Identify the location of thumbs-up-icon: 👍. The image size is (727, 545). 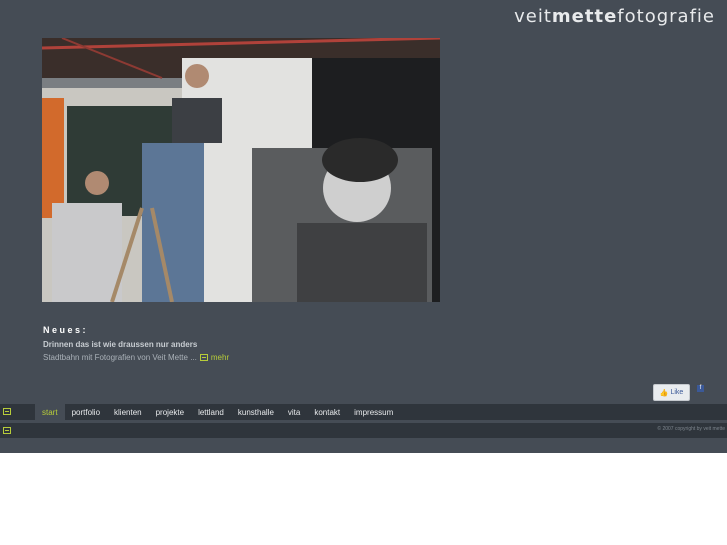
(664, 393).